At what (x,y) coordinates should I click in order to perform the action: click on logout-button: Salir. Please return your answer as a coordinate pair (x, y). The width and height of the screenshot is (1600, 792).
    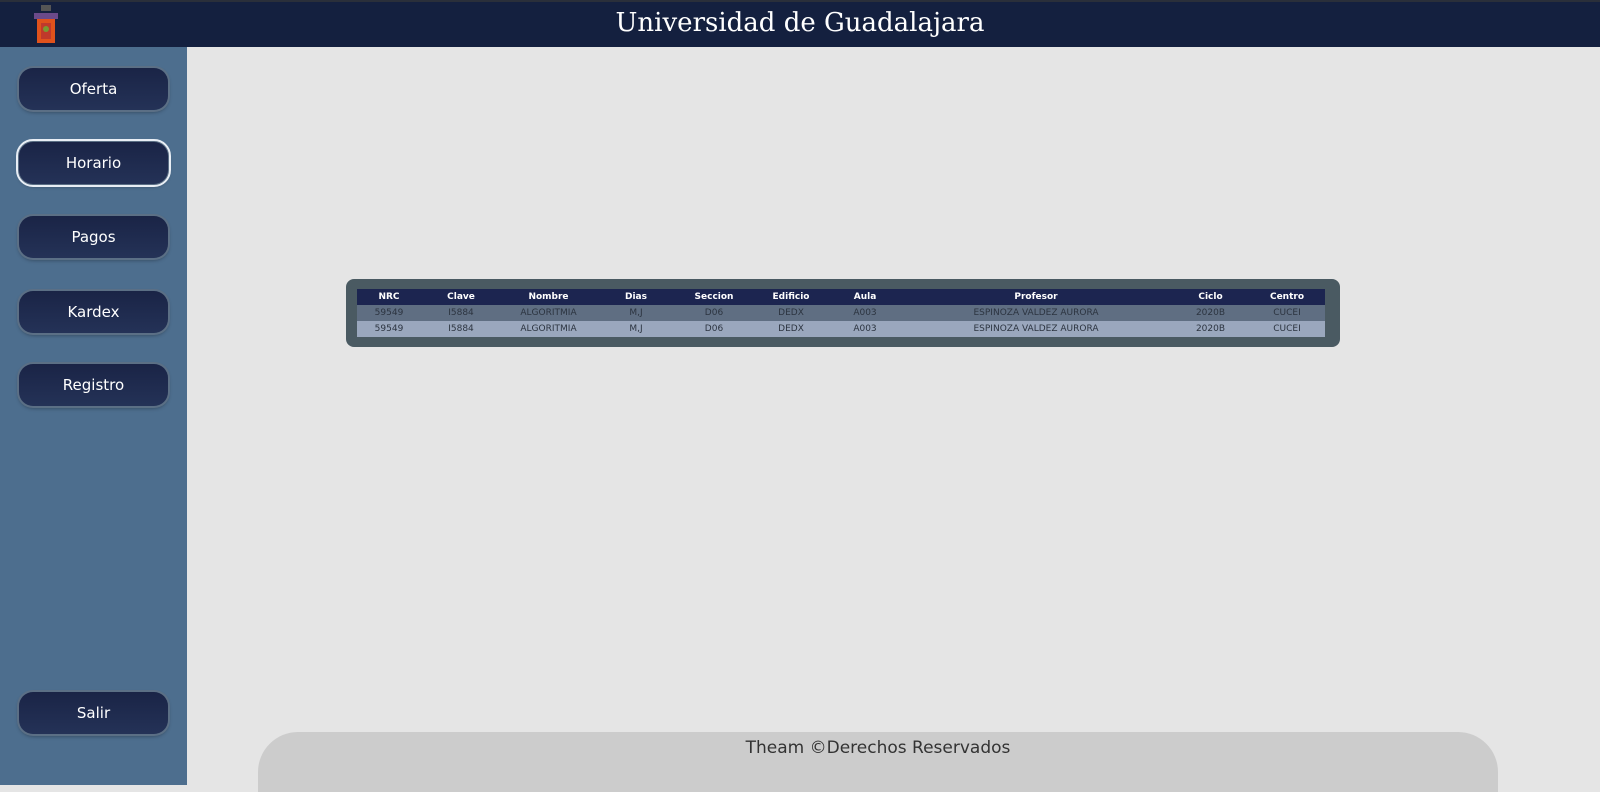
    Looking at the image, I should click on (93, 713).